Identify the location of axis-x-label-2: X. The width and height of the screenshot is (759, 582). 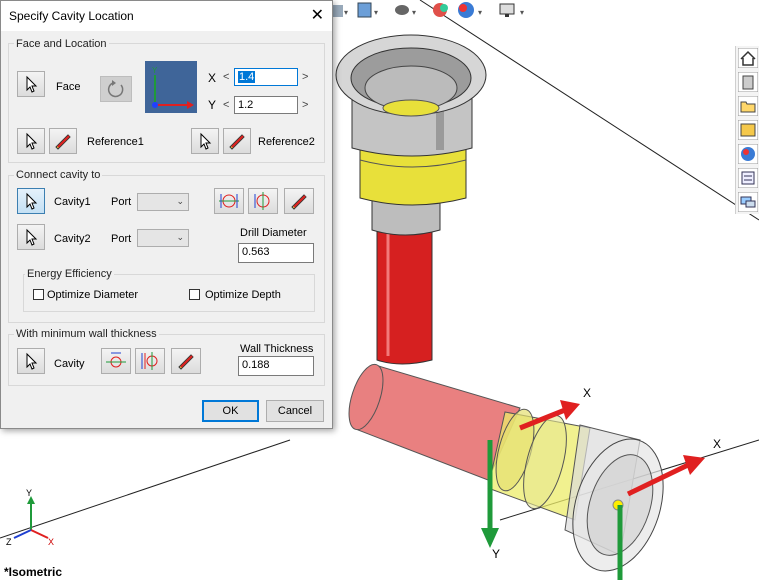
(717, 444).